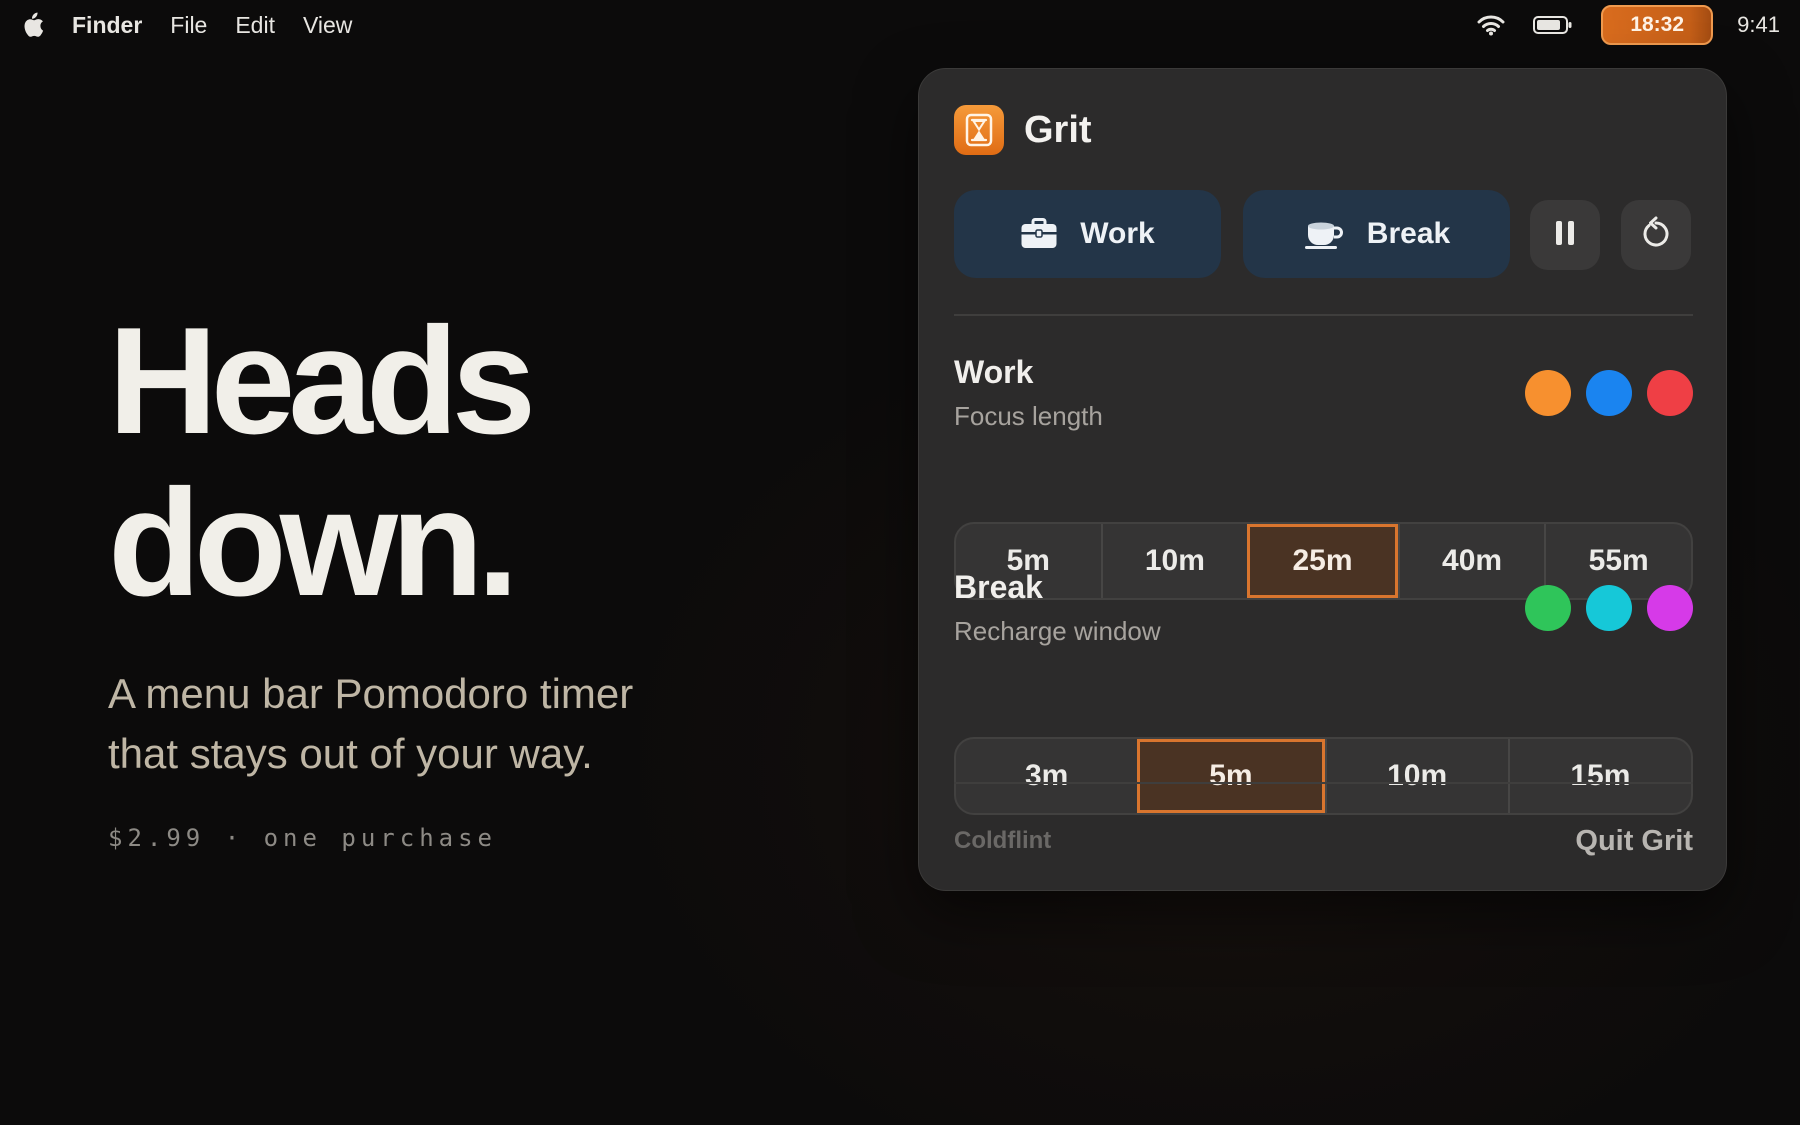 The image size is (1800, 1125). I want to click on timer-controls: Work Break, so click(1323, 234).